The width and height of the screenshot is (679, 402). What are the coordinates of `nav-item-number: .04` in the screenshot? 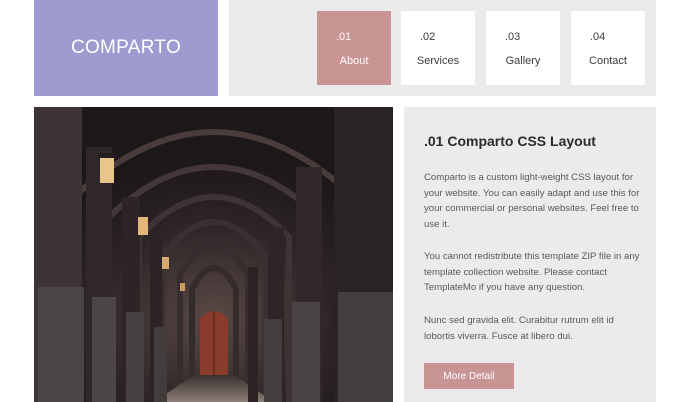 It's located at (598, 37).